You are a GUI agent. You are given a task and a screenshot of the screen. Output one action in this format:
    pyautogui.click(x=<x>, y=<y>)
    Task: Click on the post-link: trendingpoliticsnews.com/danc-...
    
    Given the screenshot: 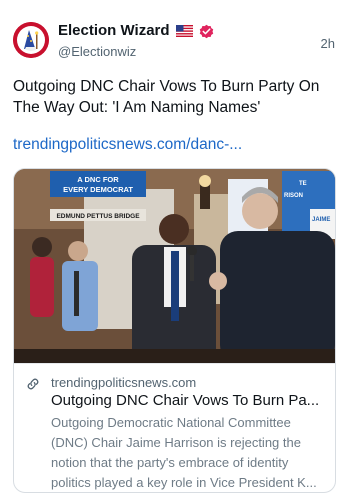 What is the action you would take?
    pyautogui.click(x=127, y=145)
    